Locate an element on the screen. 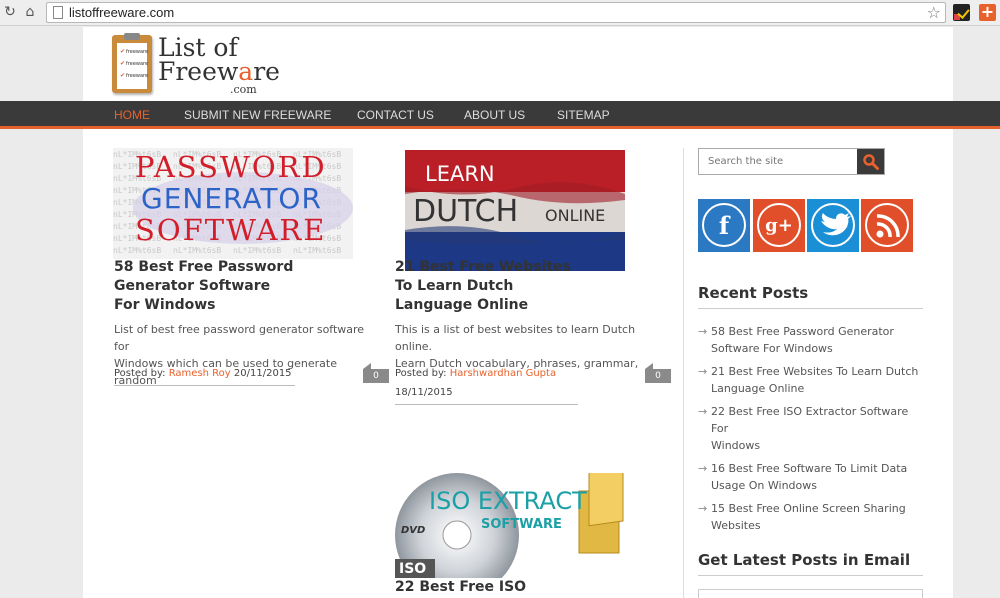 This screenshot has width=1000, height=598. extension-plus-icon: + is located at coordinates (987, 12).